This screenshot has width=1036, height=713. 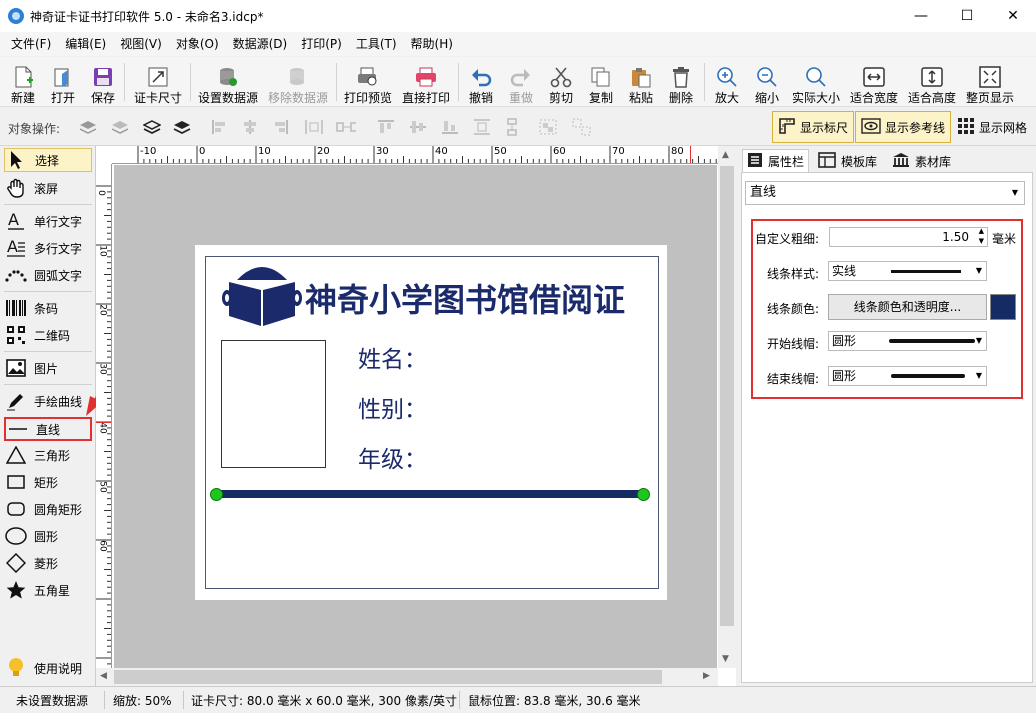 I want to click on new-button: 新建, so click(x=23, y=82).